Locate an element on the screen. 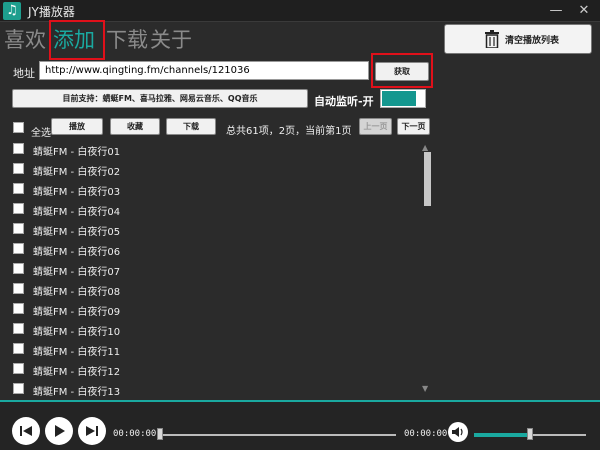  track-row: 蜻蜓FM - 白夜行03 is located at coordinates (210, 190).